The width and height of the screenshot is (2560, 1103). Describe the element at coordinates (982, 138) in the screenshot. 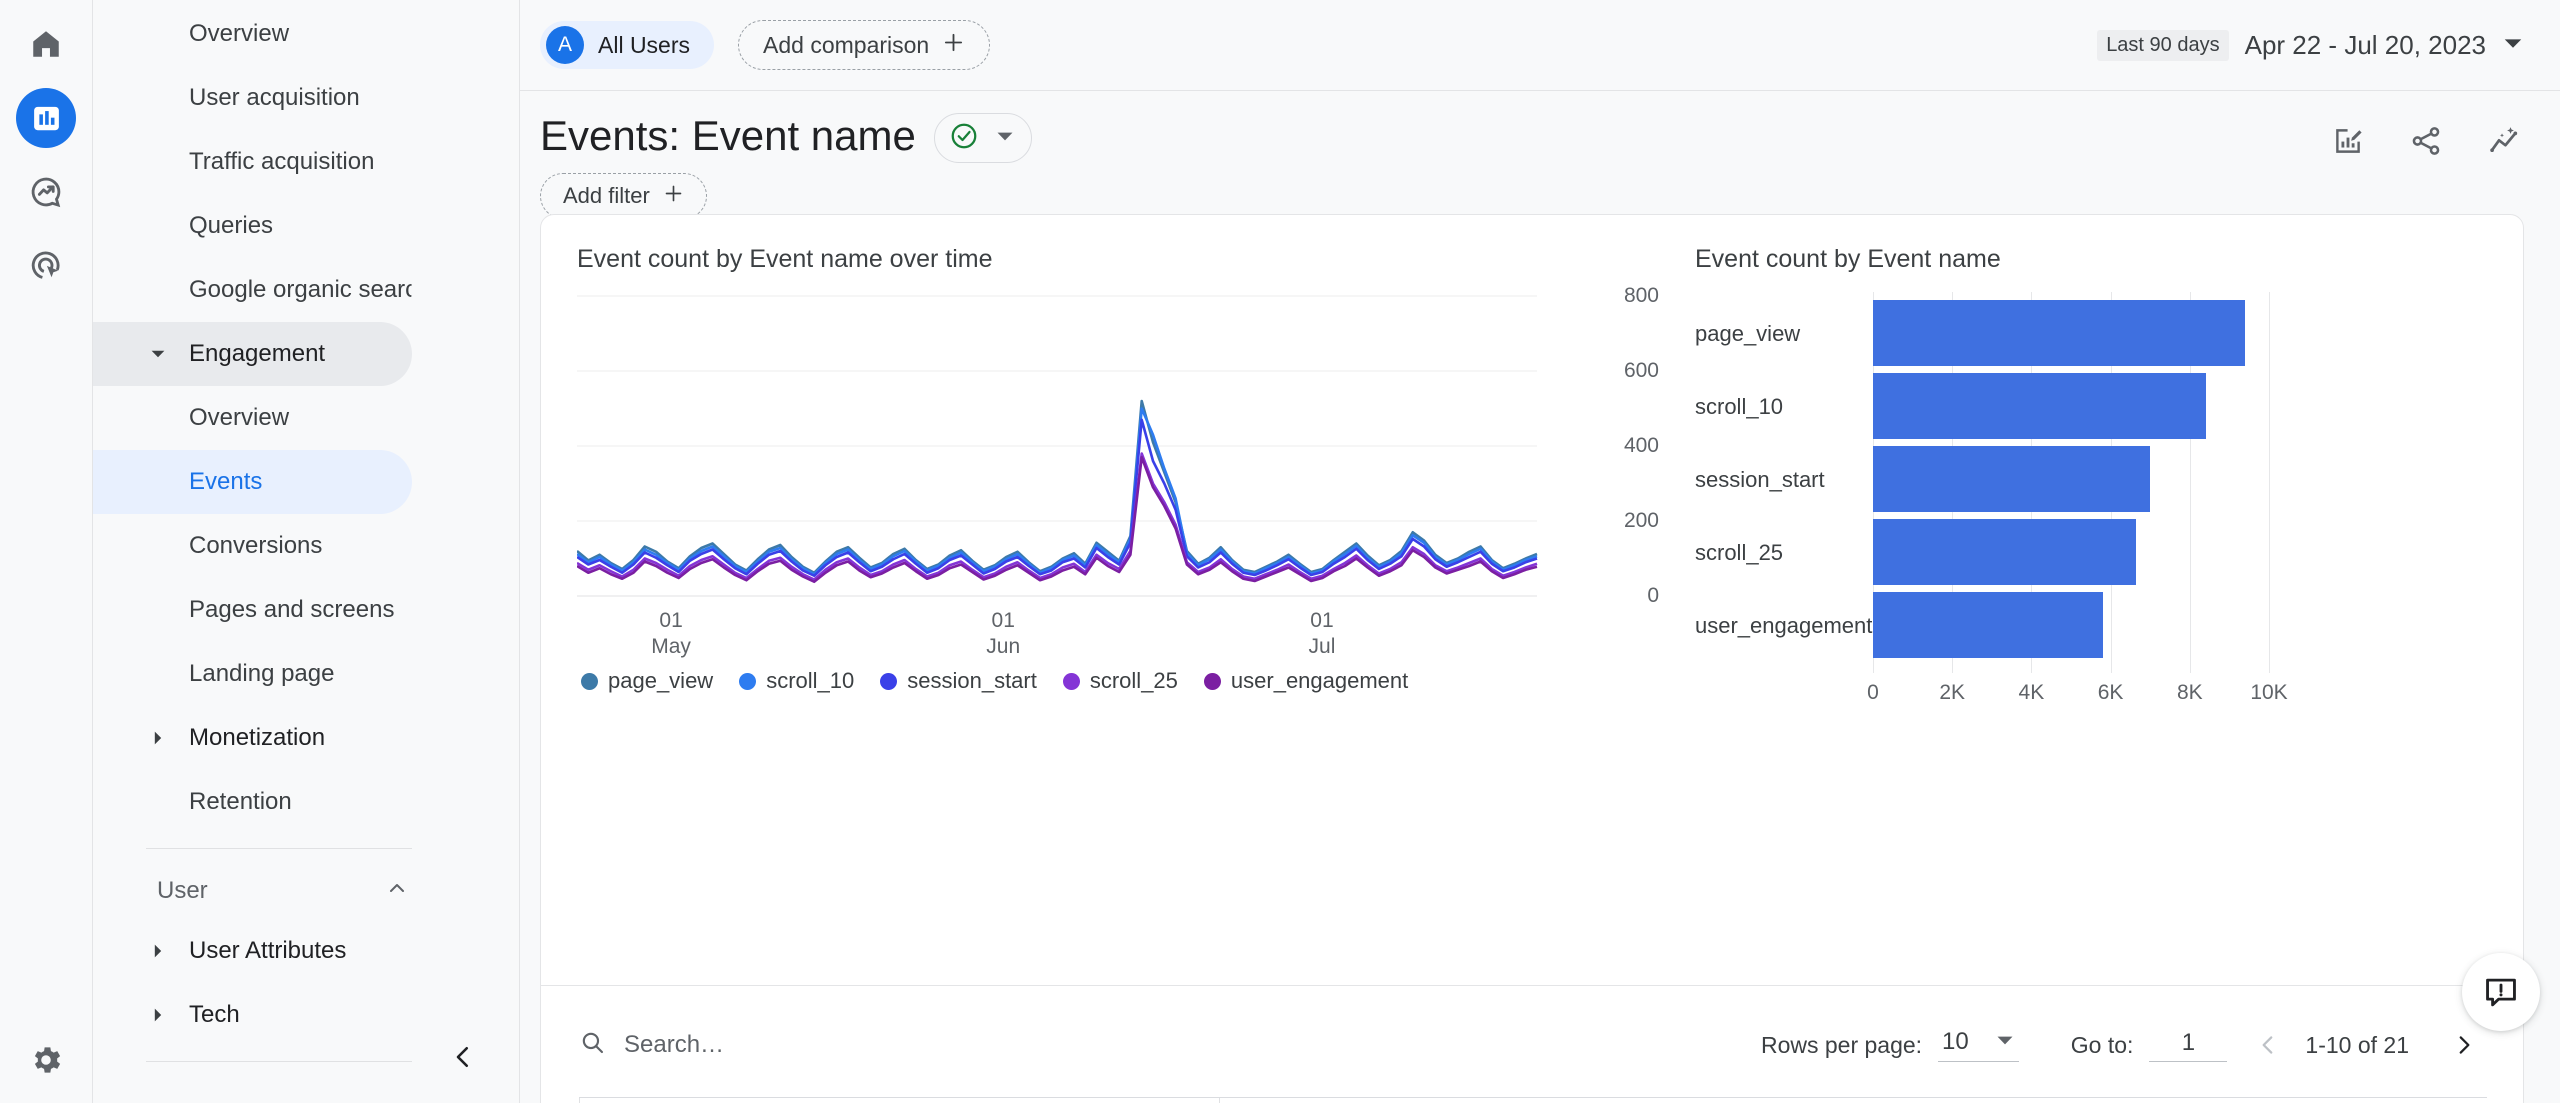

I see `report-status-dropdown` at that location.